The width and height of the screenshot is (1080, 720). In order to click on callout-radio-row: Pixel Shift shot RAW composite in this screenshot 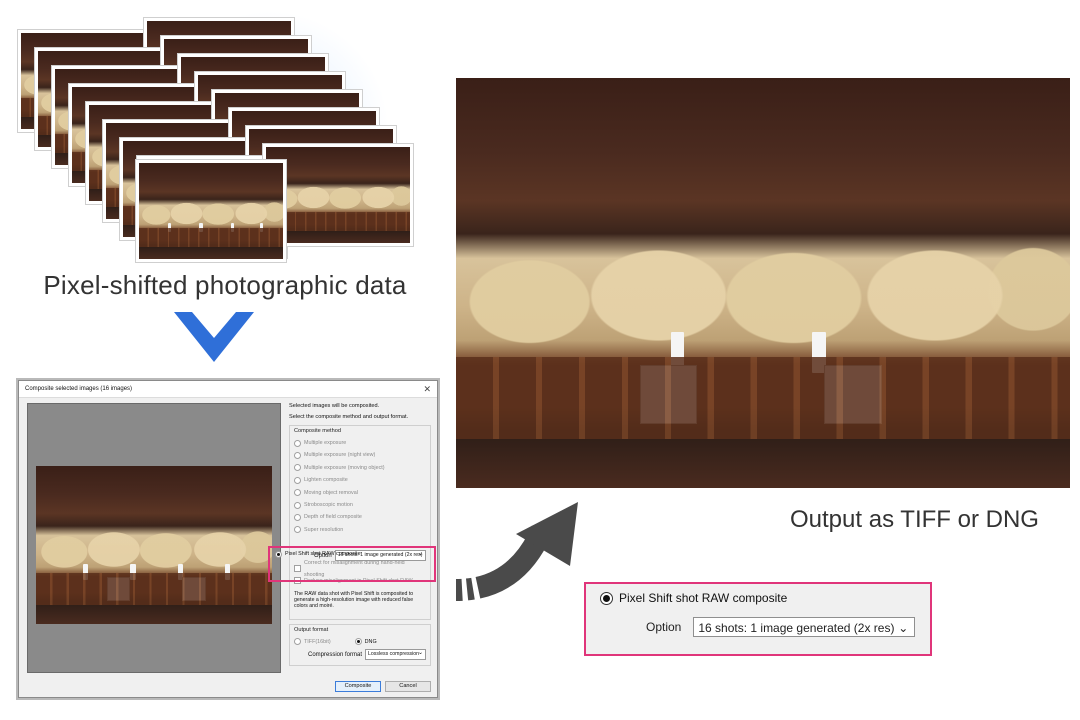, I will do `click(693, 598)`.